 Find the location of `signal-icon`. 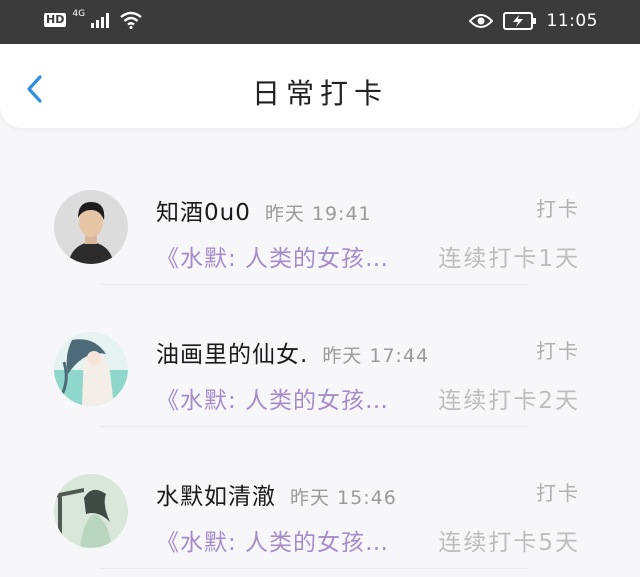

signal-icon is located at coordinates (100, 20).